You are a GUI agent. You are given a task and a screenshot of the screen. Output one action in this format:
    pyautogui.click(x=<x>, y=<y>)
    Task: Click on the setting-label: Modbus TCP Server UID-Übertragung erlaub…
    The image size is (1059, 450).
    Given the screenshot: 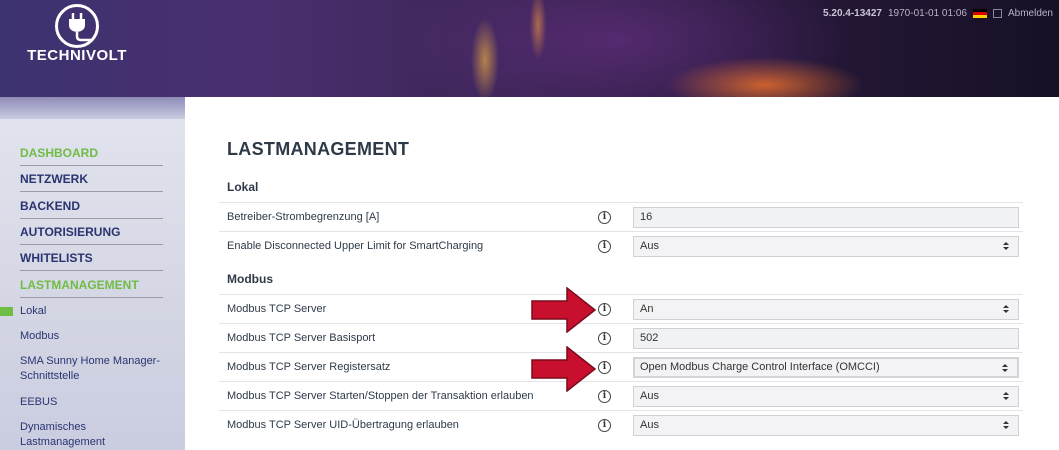 What is the action you would take?
    pyautogui.click(x=343, y=425)
    